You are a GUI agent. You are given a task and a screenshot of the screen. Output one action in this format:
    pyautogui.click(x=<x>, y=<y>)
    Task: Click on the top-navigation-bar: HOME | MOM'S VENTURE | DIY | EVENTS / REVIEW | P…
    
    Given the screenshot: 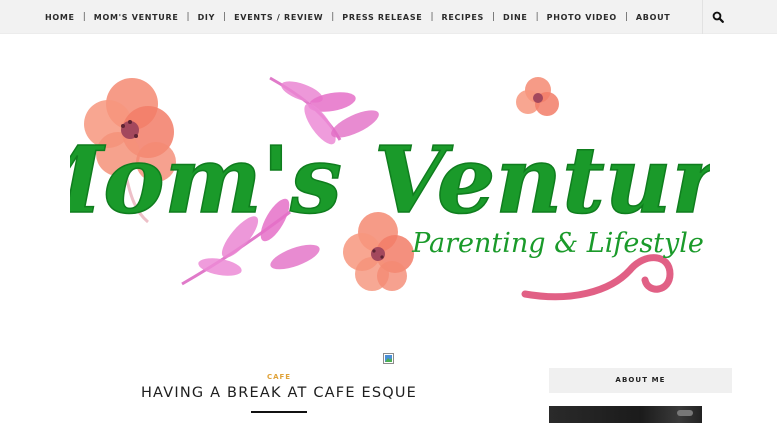 What is the action you would take?
    pyautogui.click(x=388, y=17)
    